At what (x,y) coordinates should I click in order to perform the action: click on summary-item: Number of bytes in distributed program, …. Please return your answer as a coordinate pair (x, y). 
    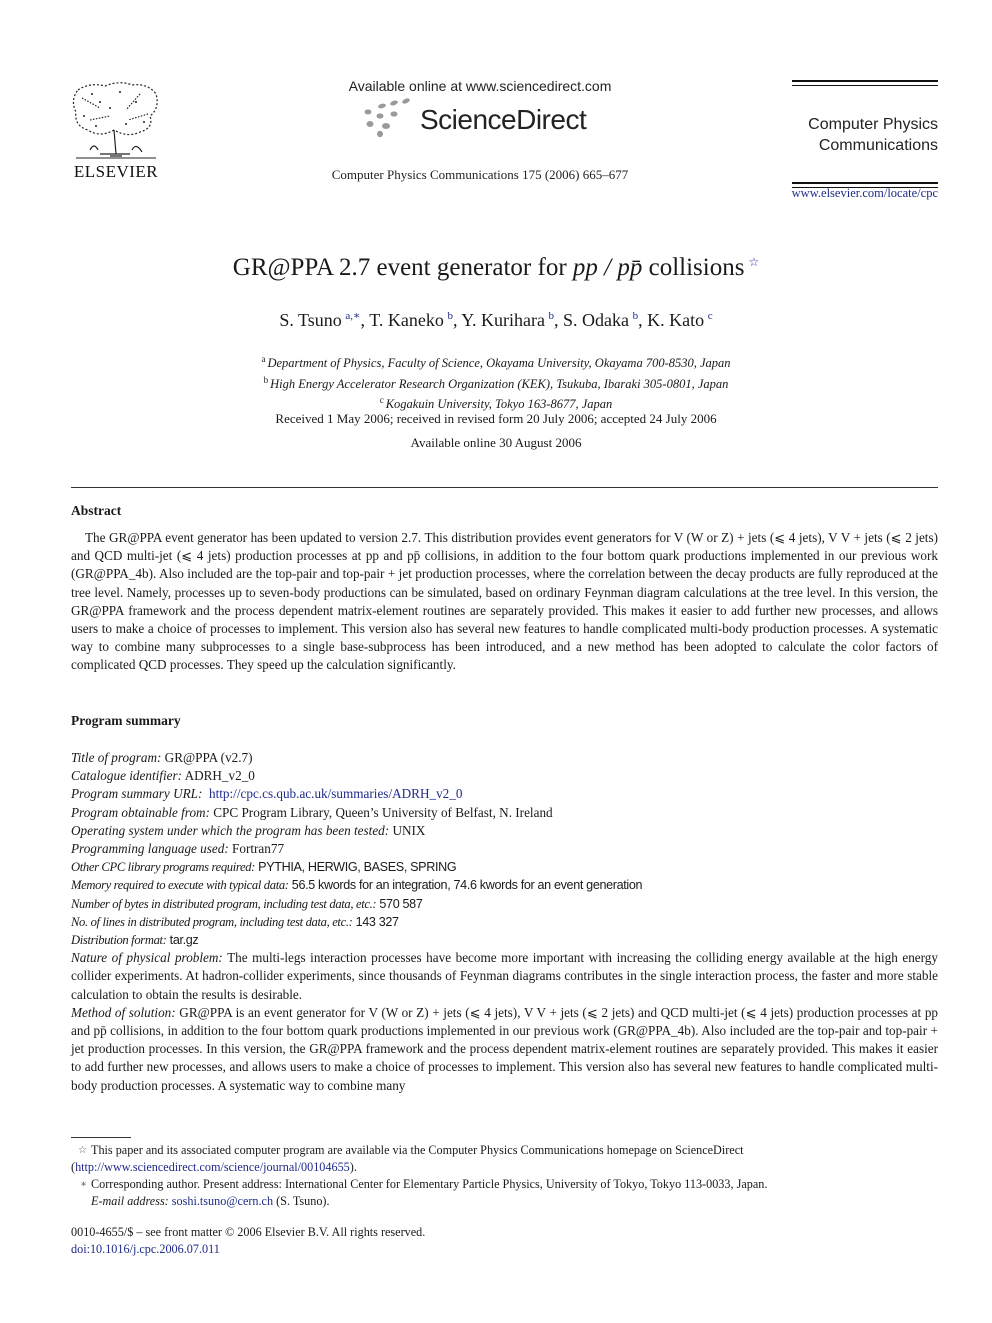
    Looking at the image, I should click on (504, 904).